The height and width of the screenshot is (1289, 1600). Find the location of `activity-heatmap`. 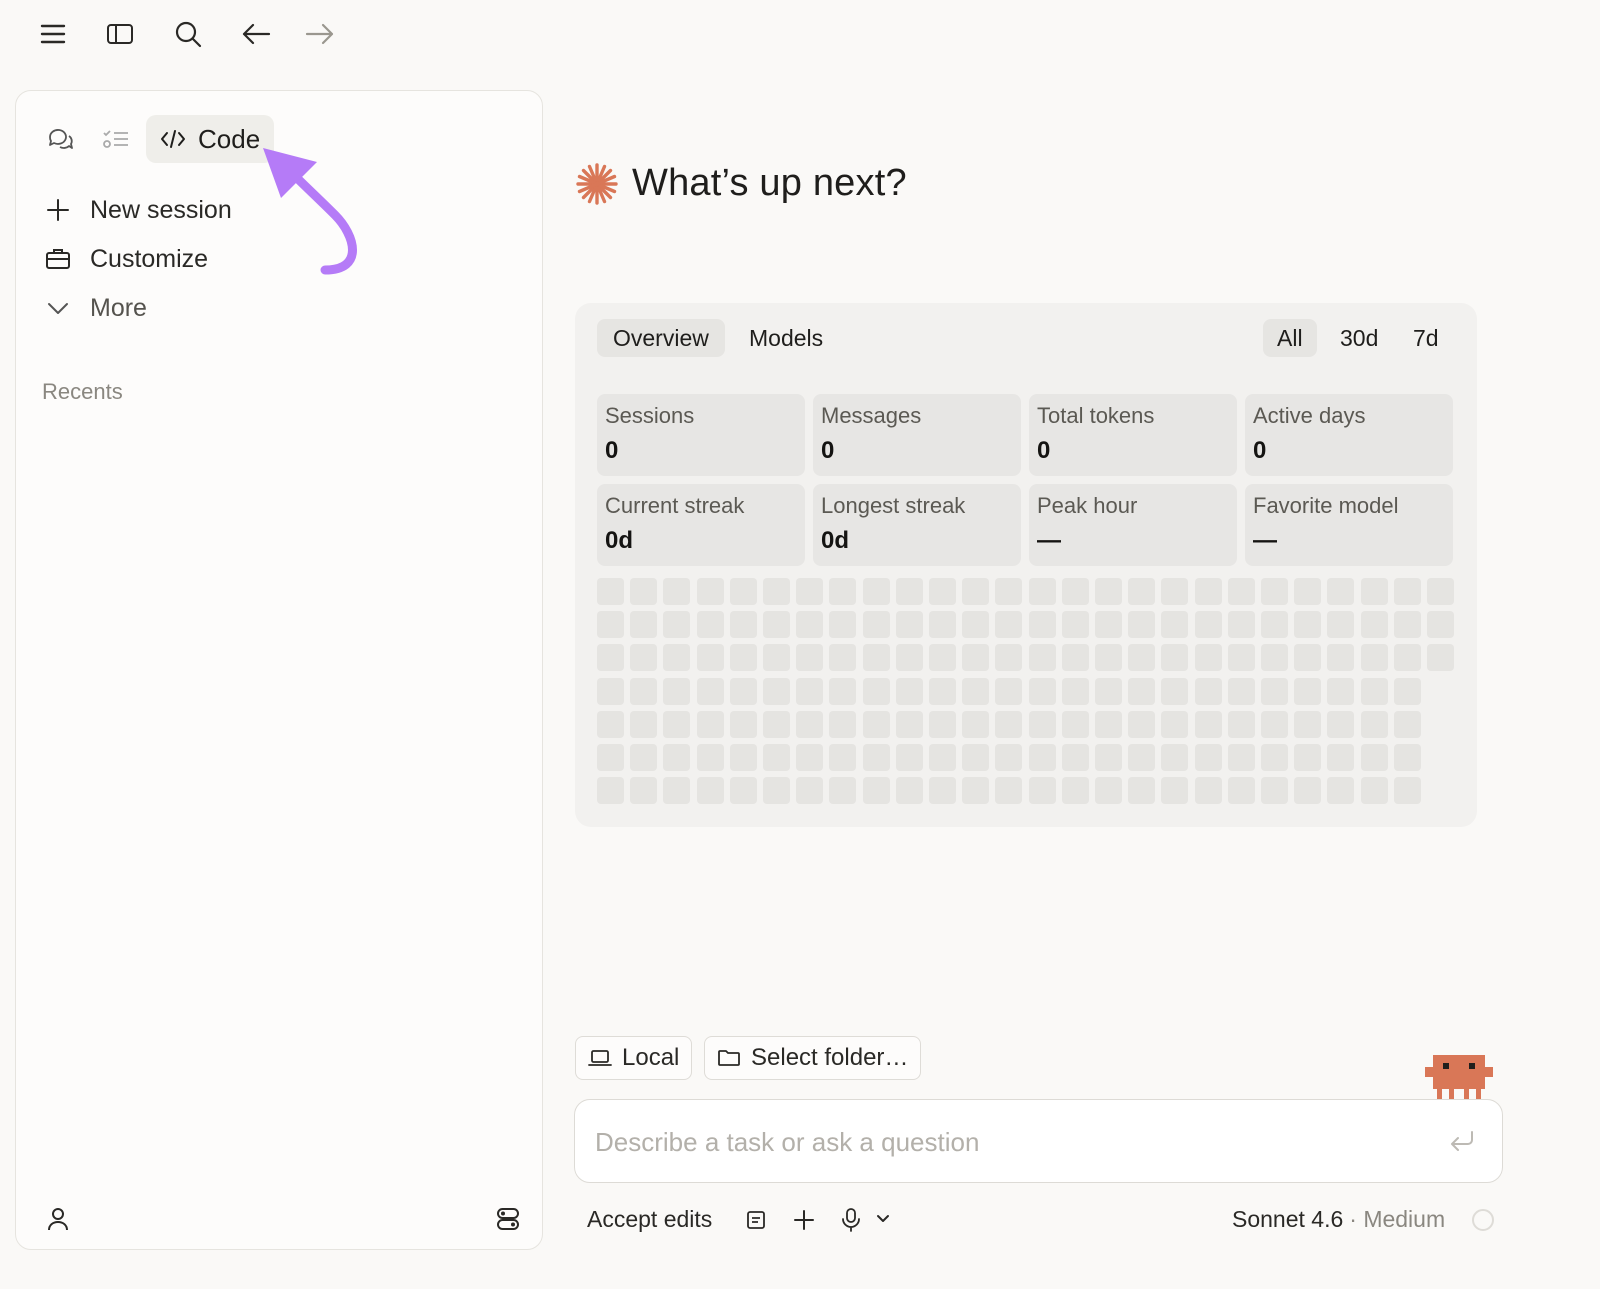

activity-heatmap is located at coordinates (1027, 693).